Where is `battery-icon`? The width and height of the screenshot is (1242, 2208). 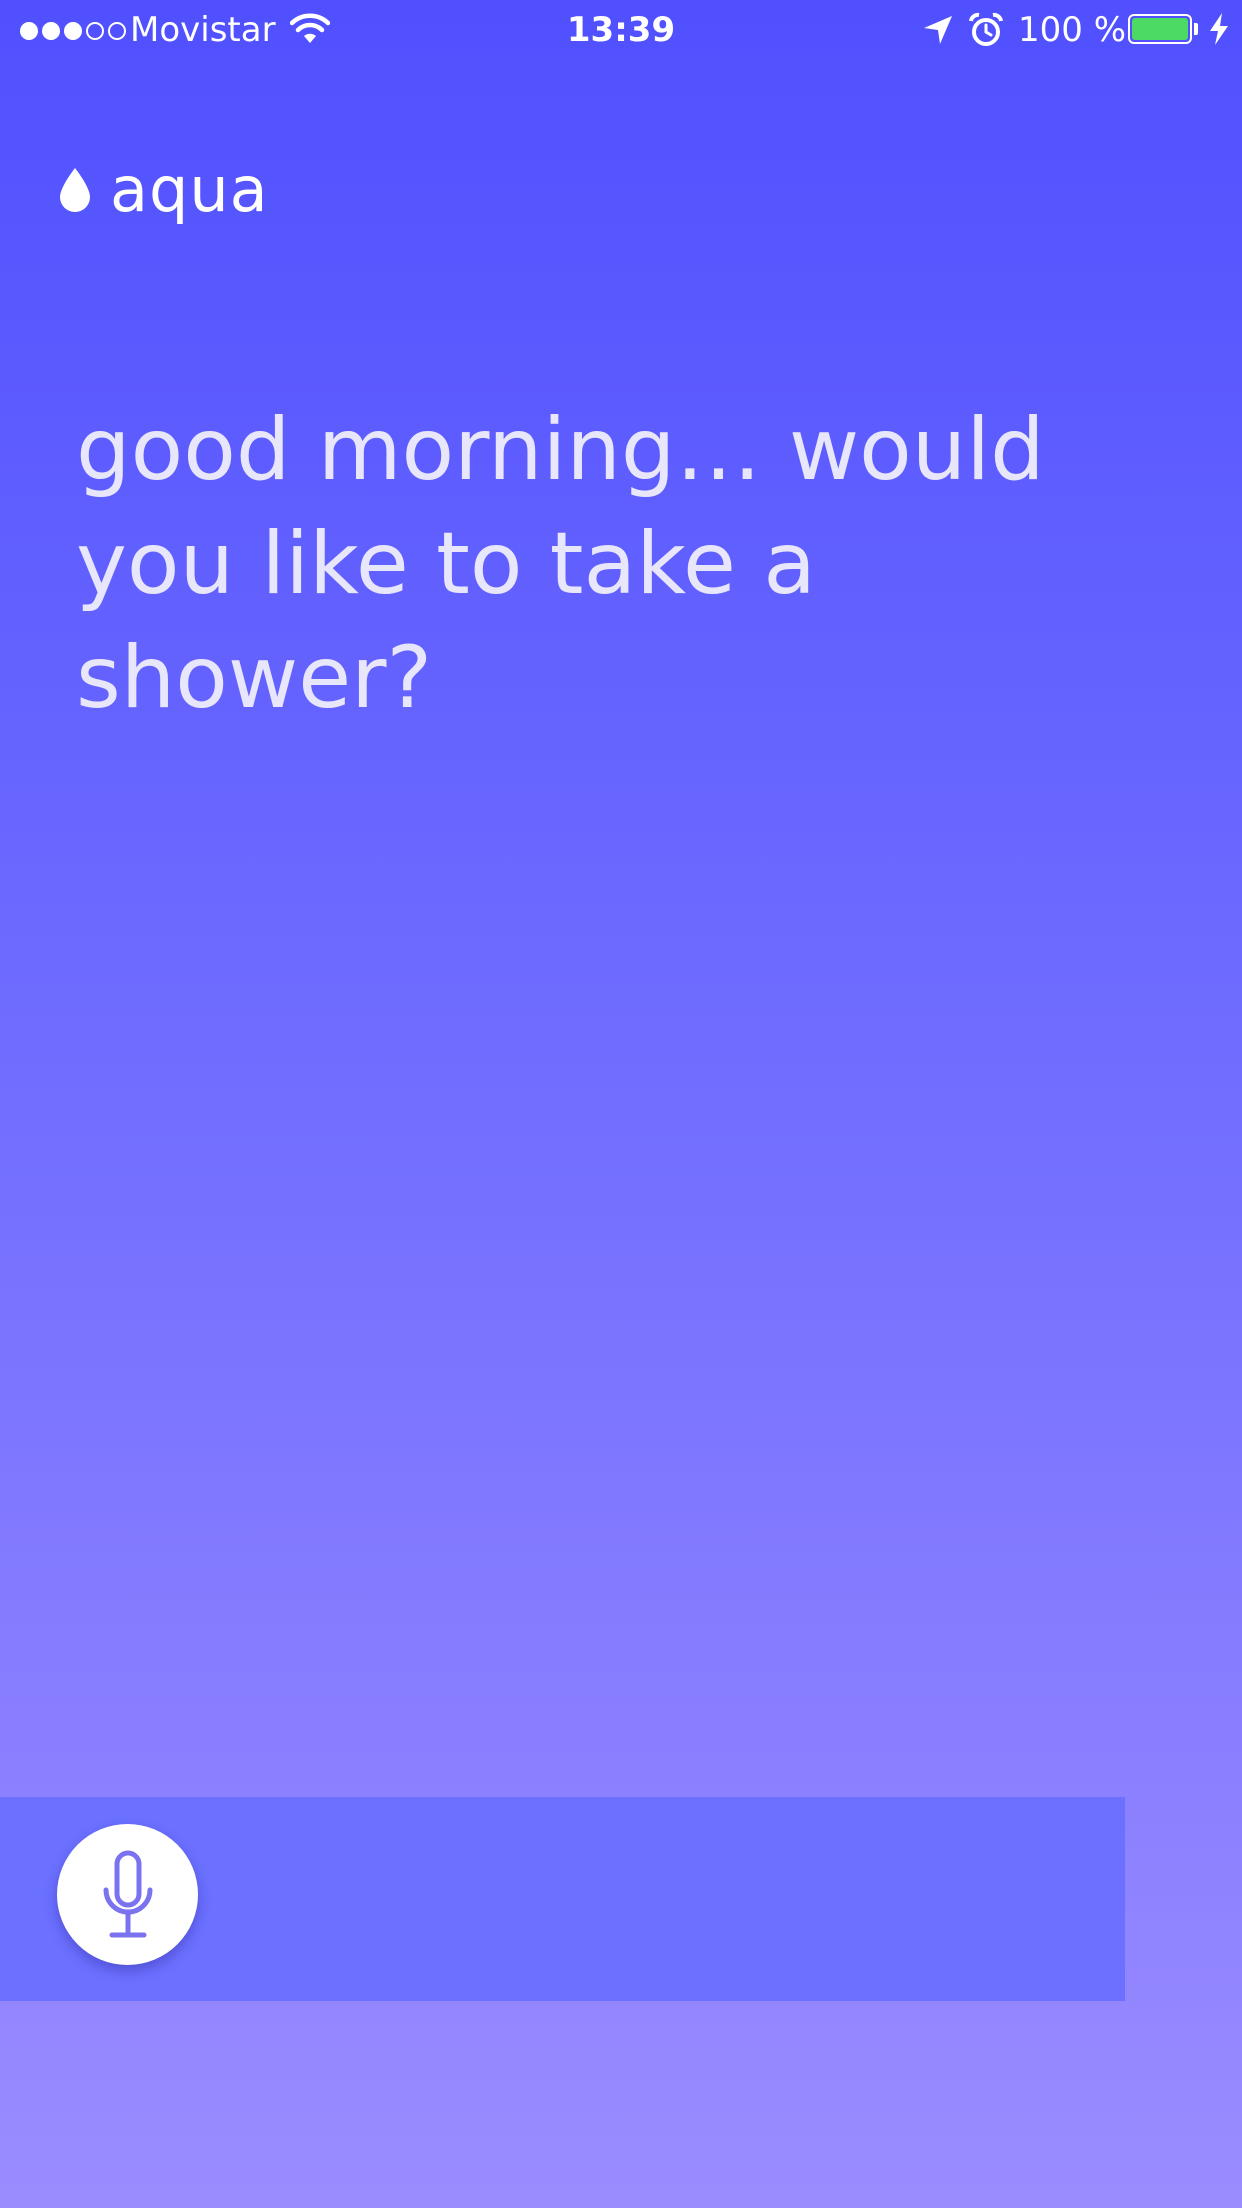 battery-icon is located at coordinates (1160, 29).